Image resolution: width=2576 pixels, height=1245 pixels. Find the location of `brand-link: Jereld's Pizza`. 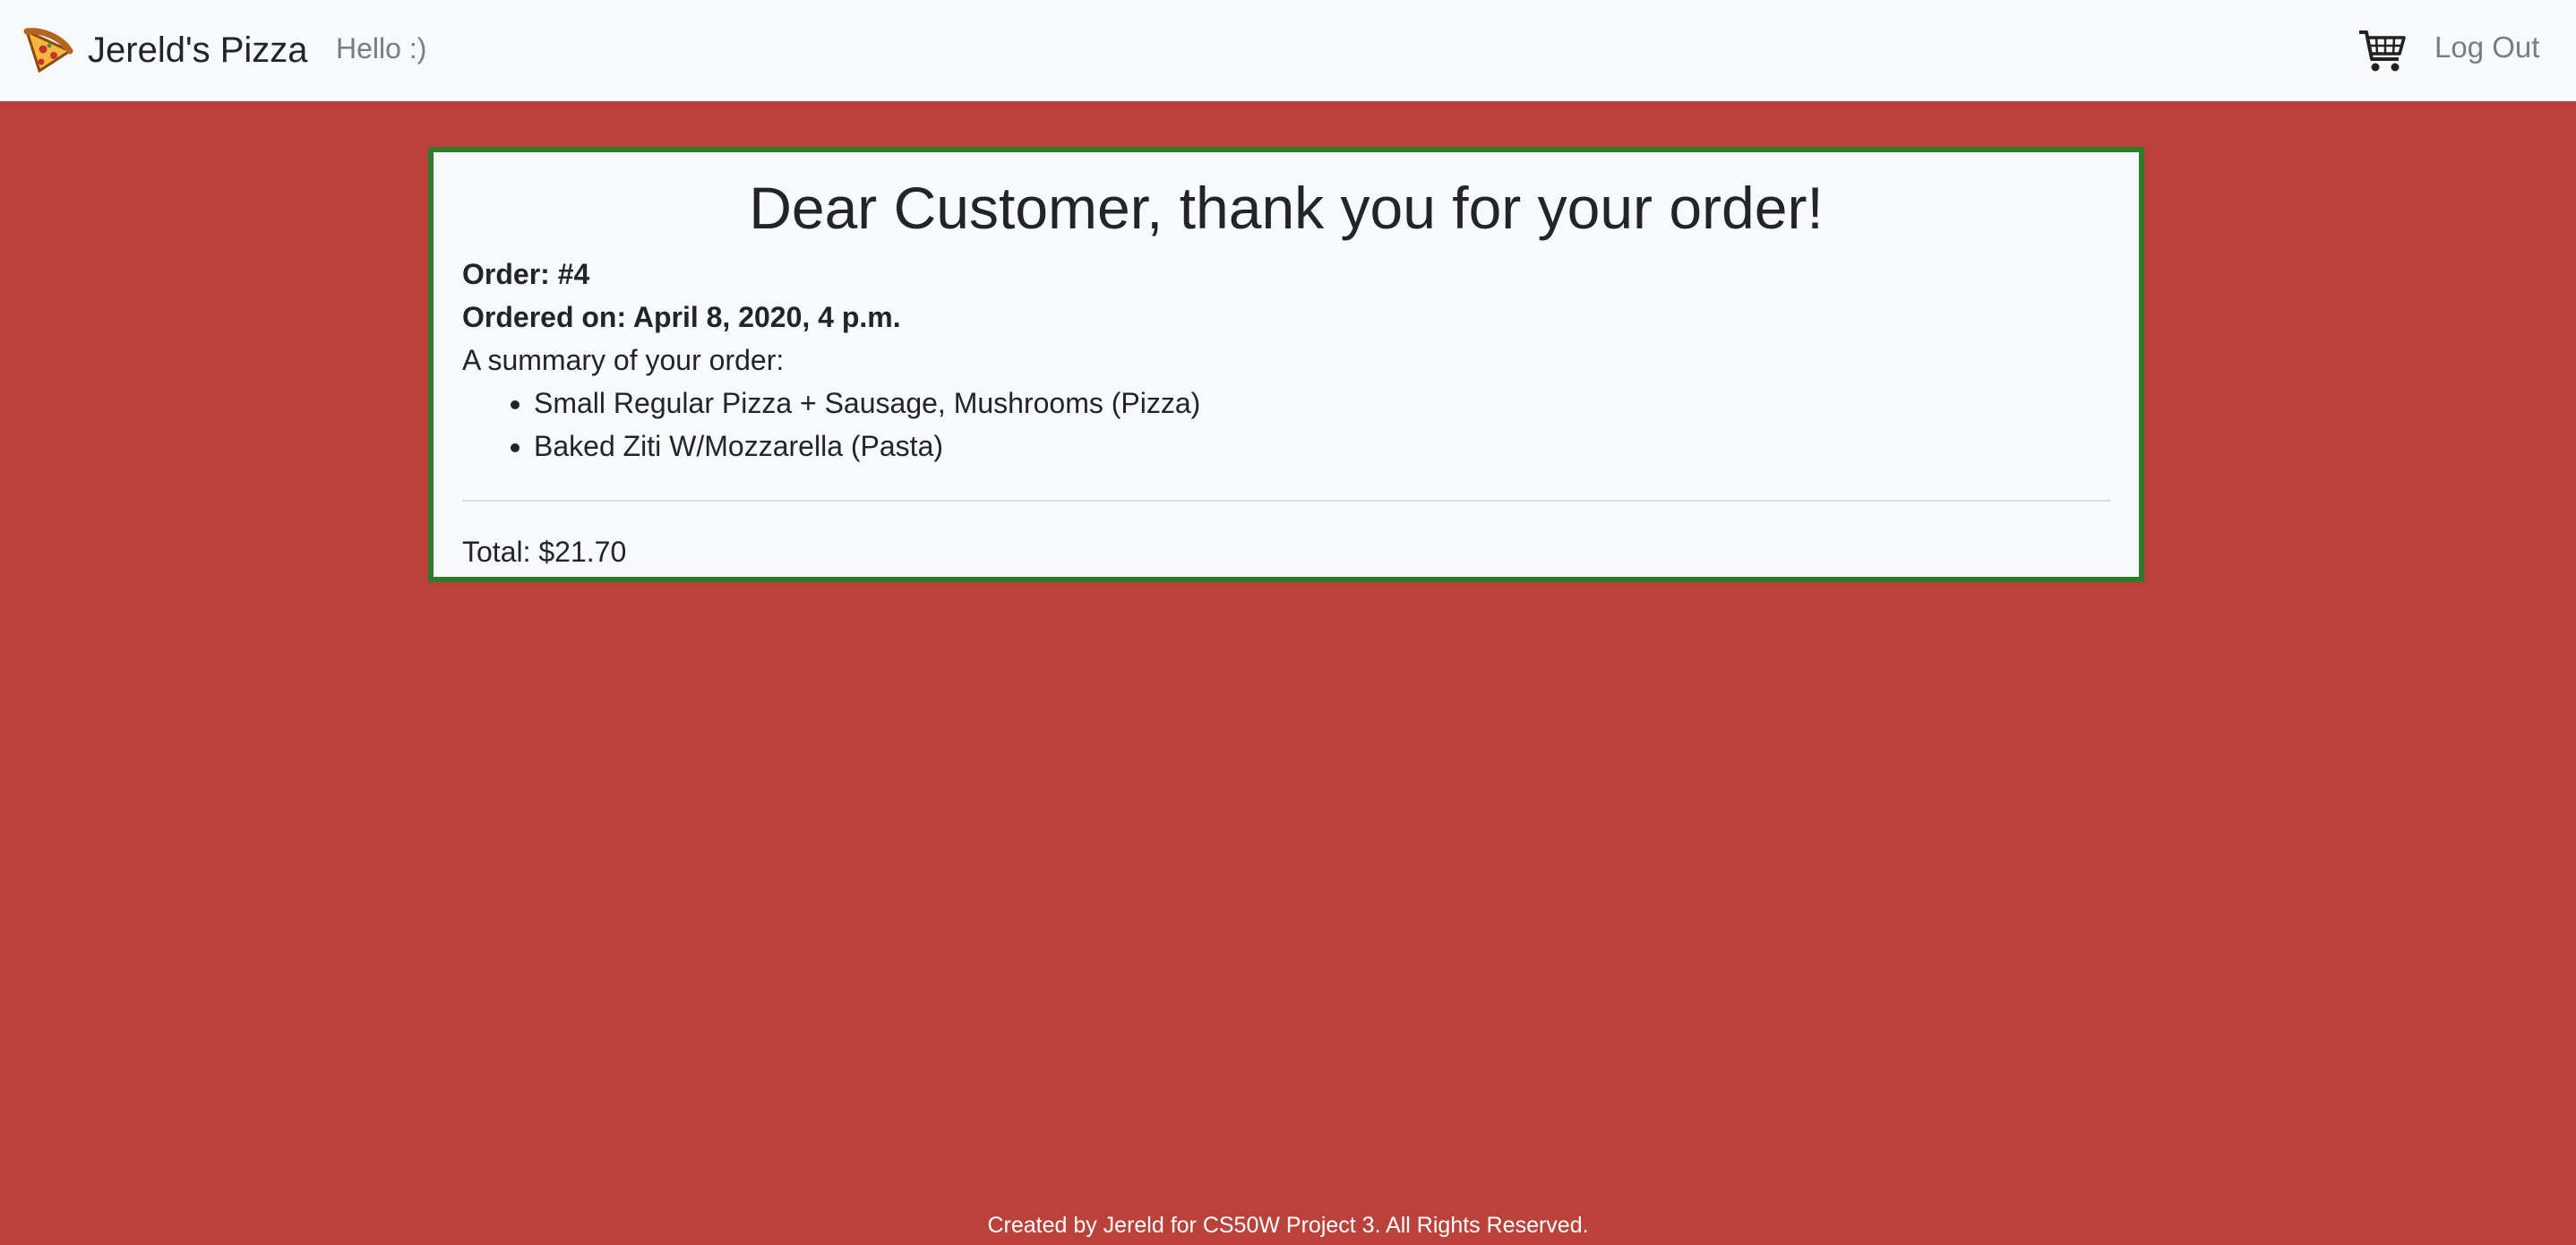

brand-link: Jereld's Pizza is located at coordinates (164, 50).